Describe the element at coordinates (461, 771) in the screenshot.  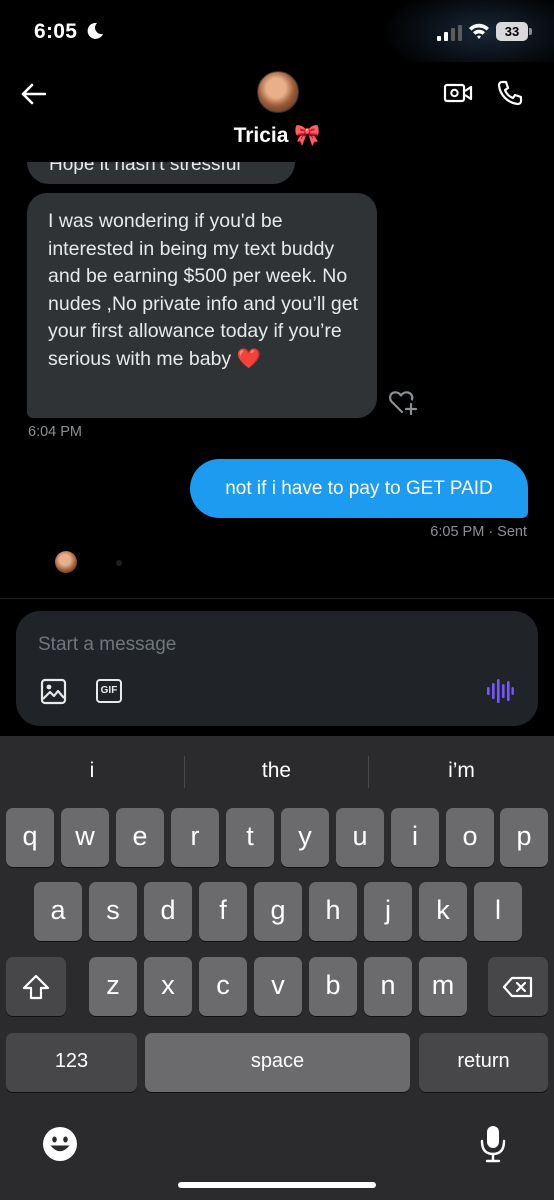
I see `suggestion-item: i’m` at that location.